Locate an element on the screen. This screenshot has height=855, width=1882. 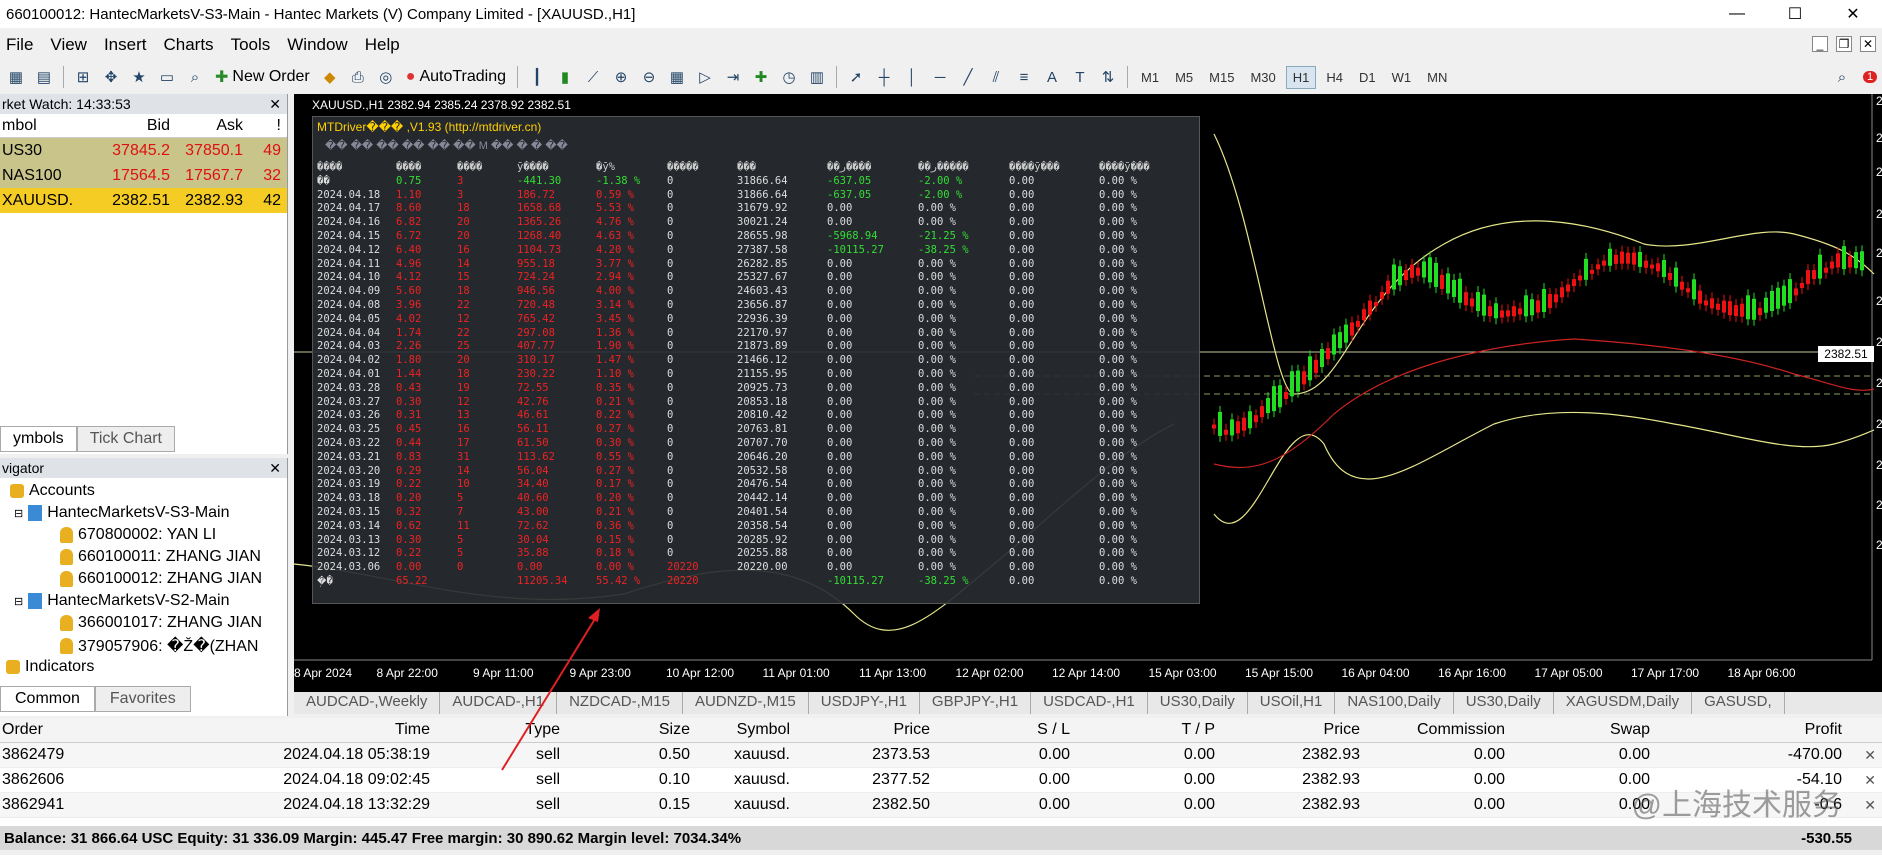
col-sl: S / L is located at coordinates (1004, 730).